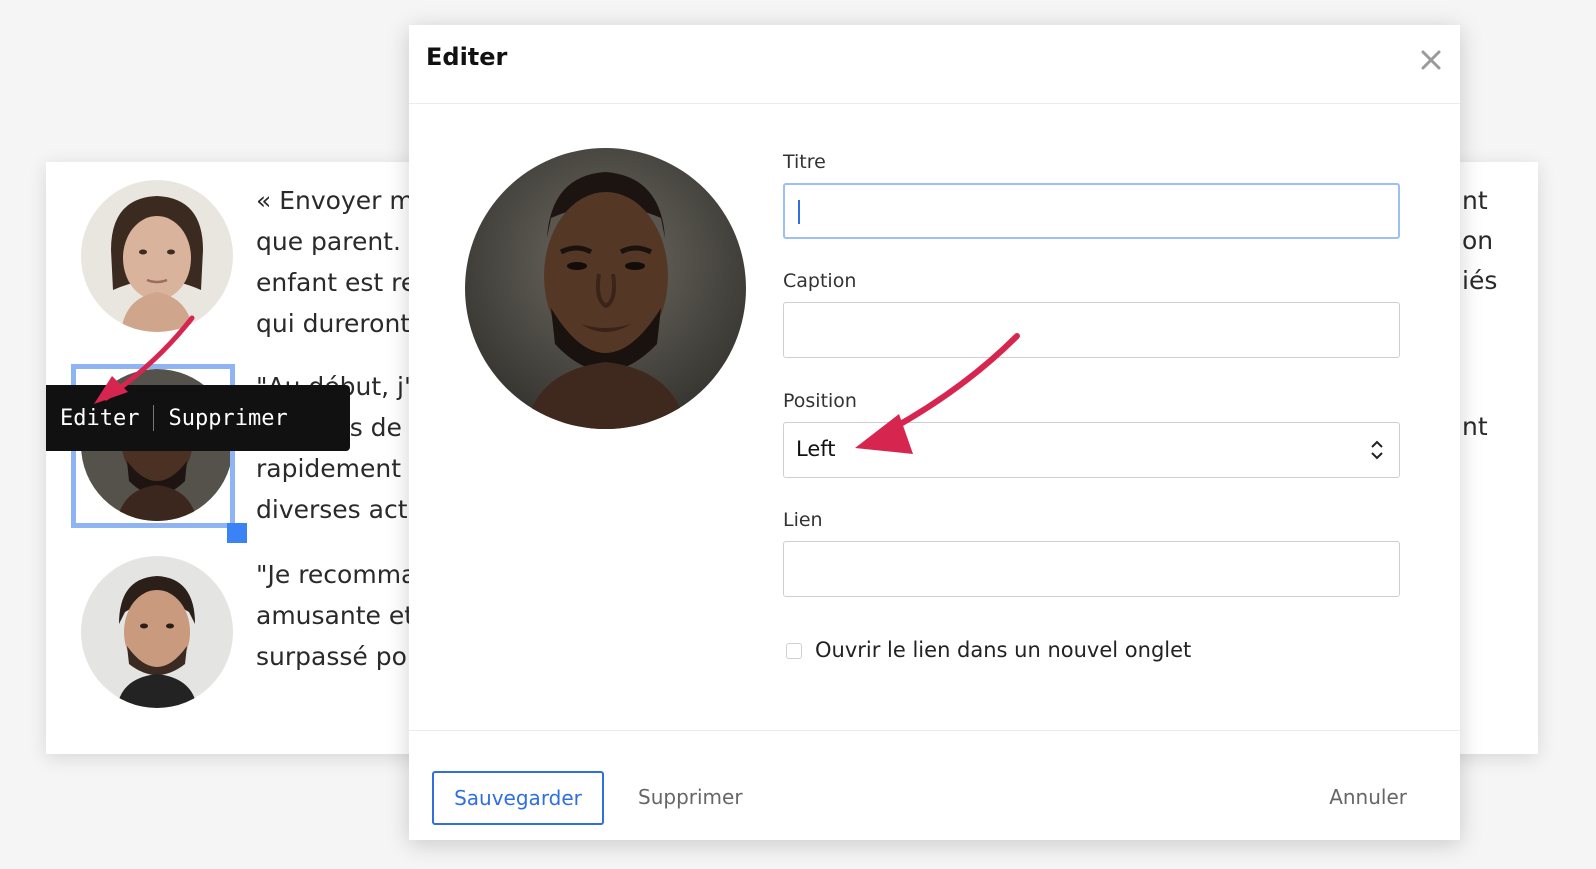  Describe the element at coordinates (803, 520) in the screenshot. I see `lien-label: Lien` at that location.